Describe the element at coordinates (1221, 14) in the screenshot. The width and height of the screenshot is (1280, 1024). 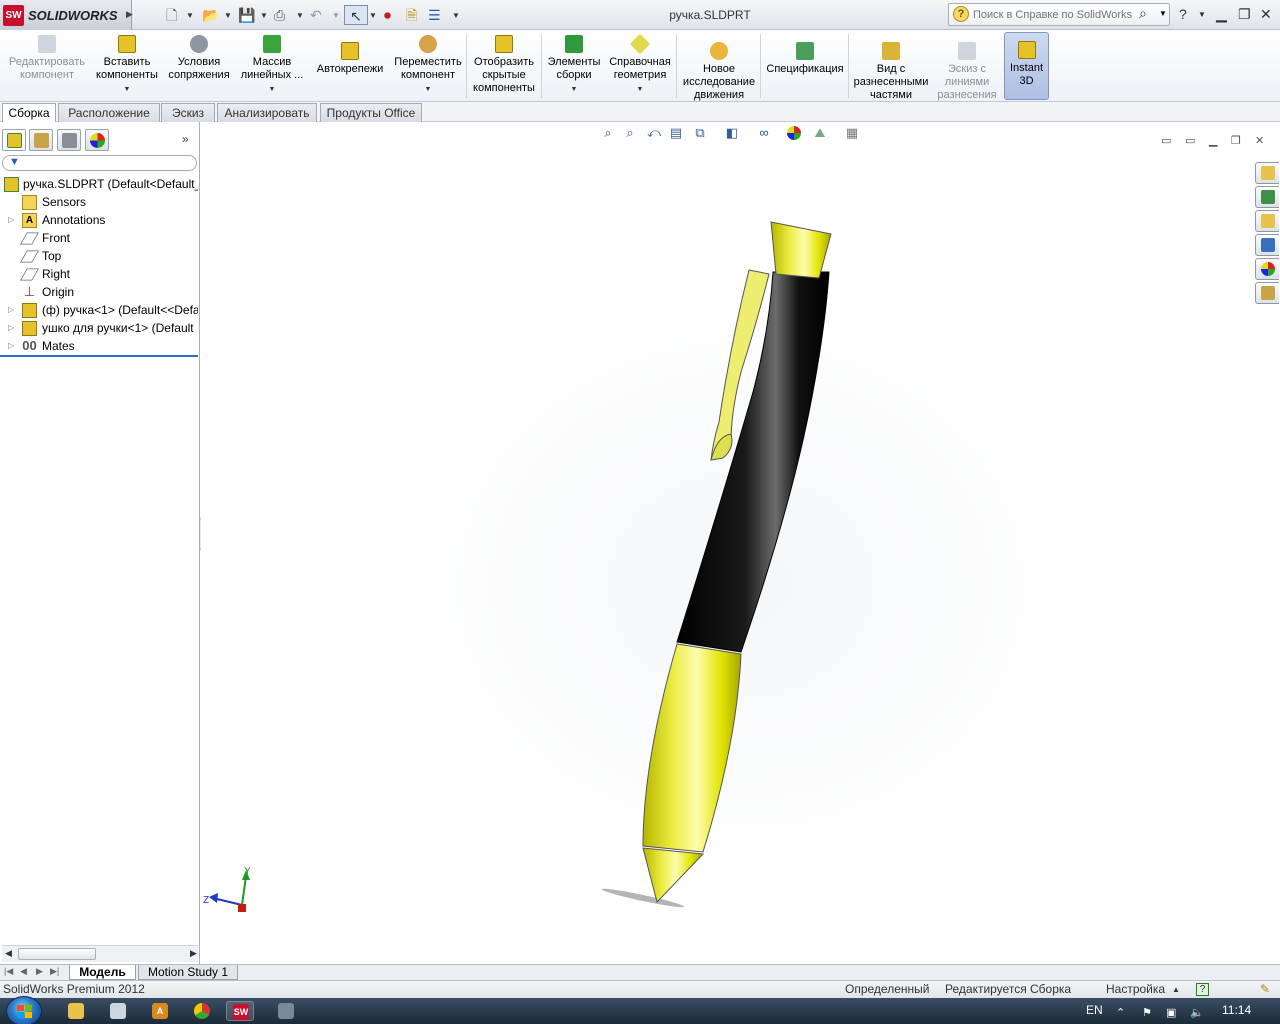
I see `minimize-icon: ▁` at that location.